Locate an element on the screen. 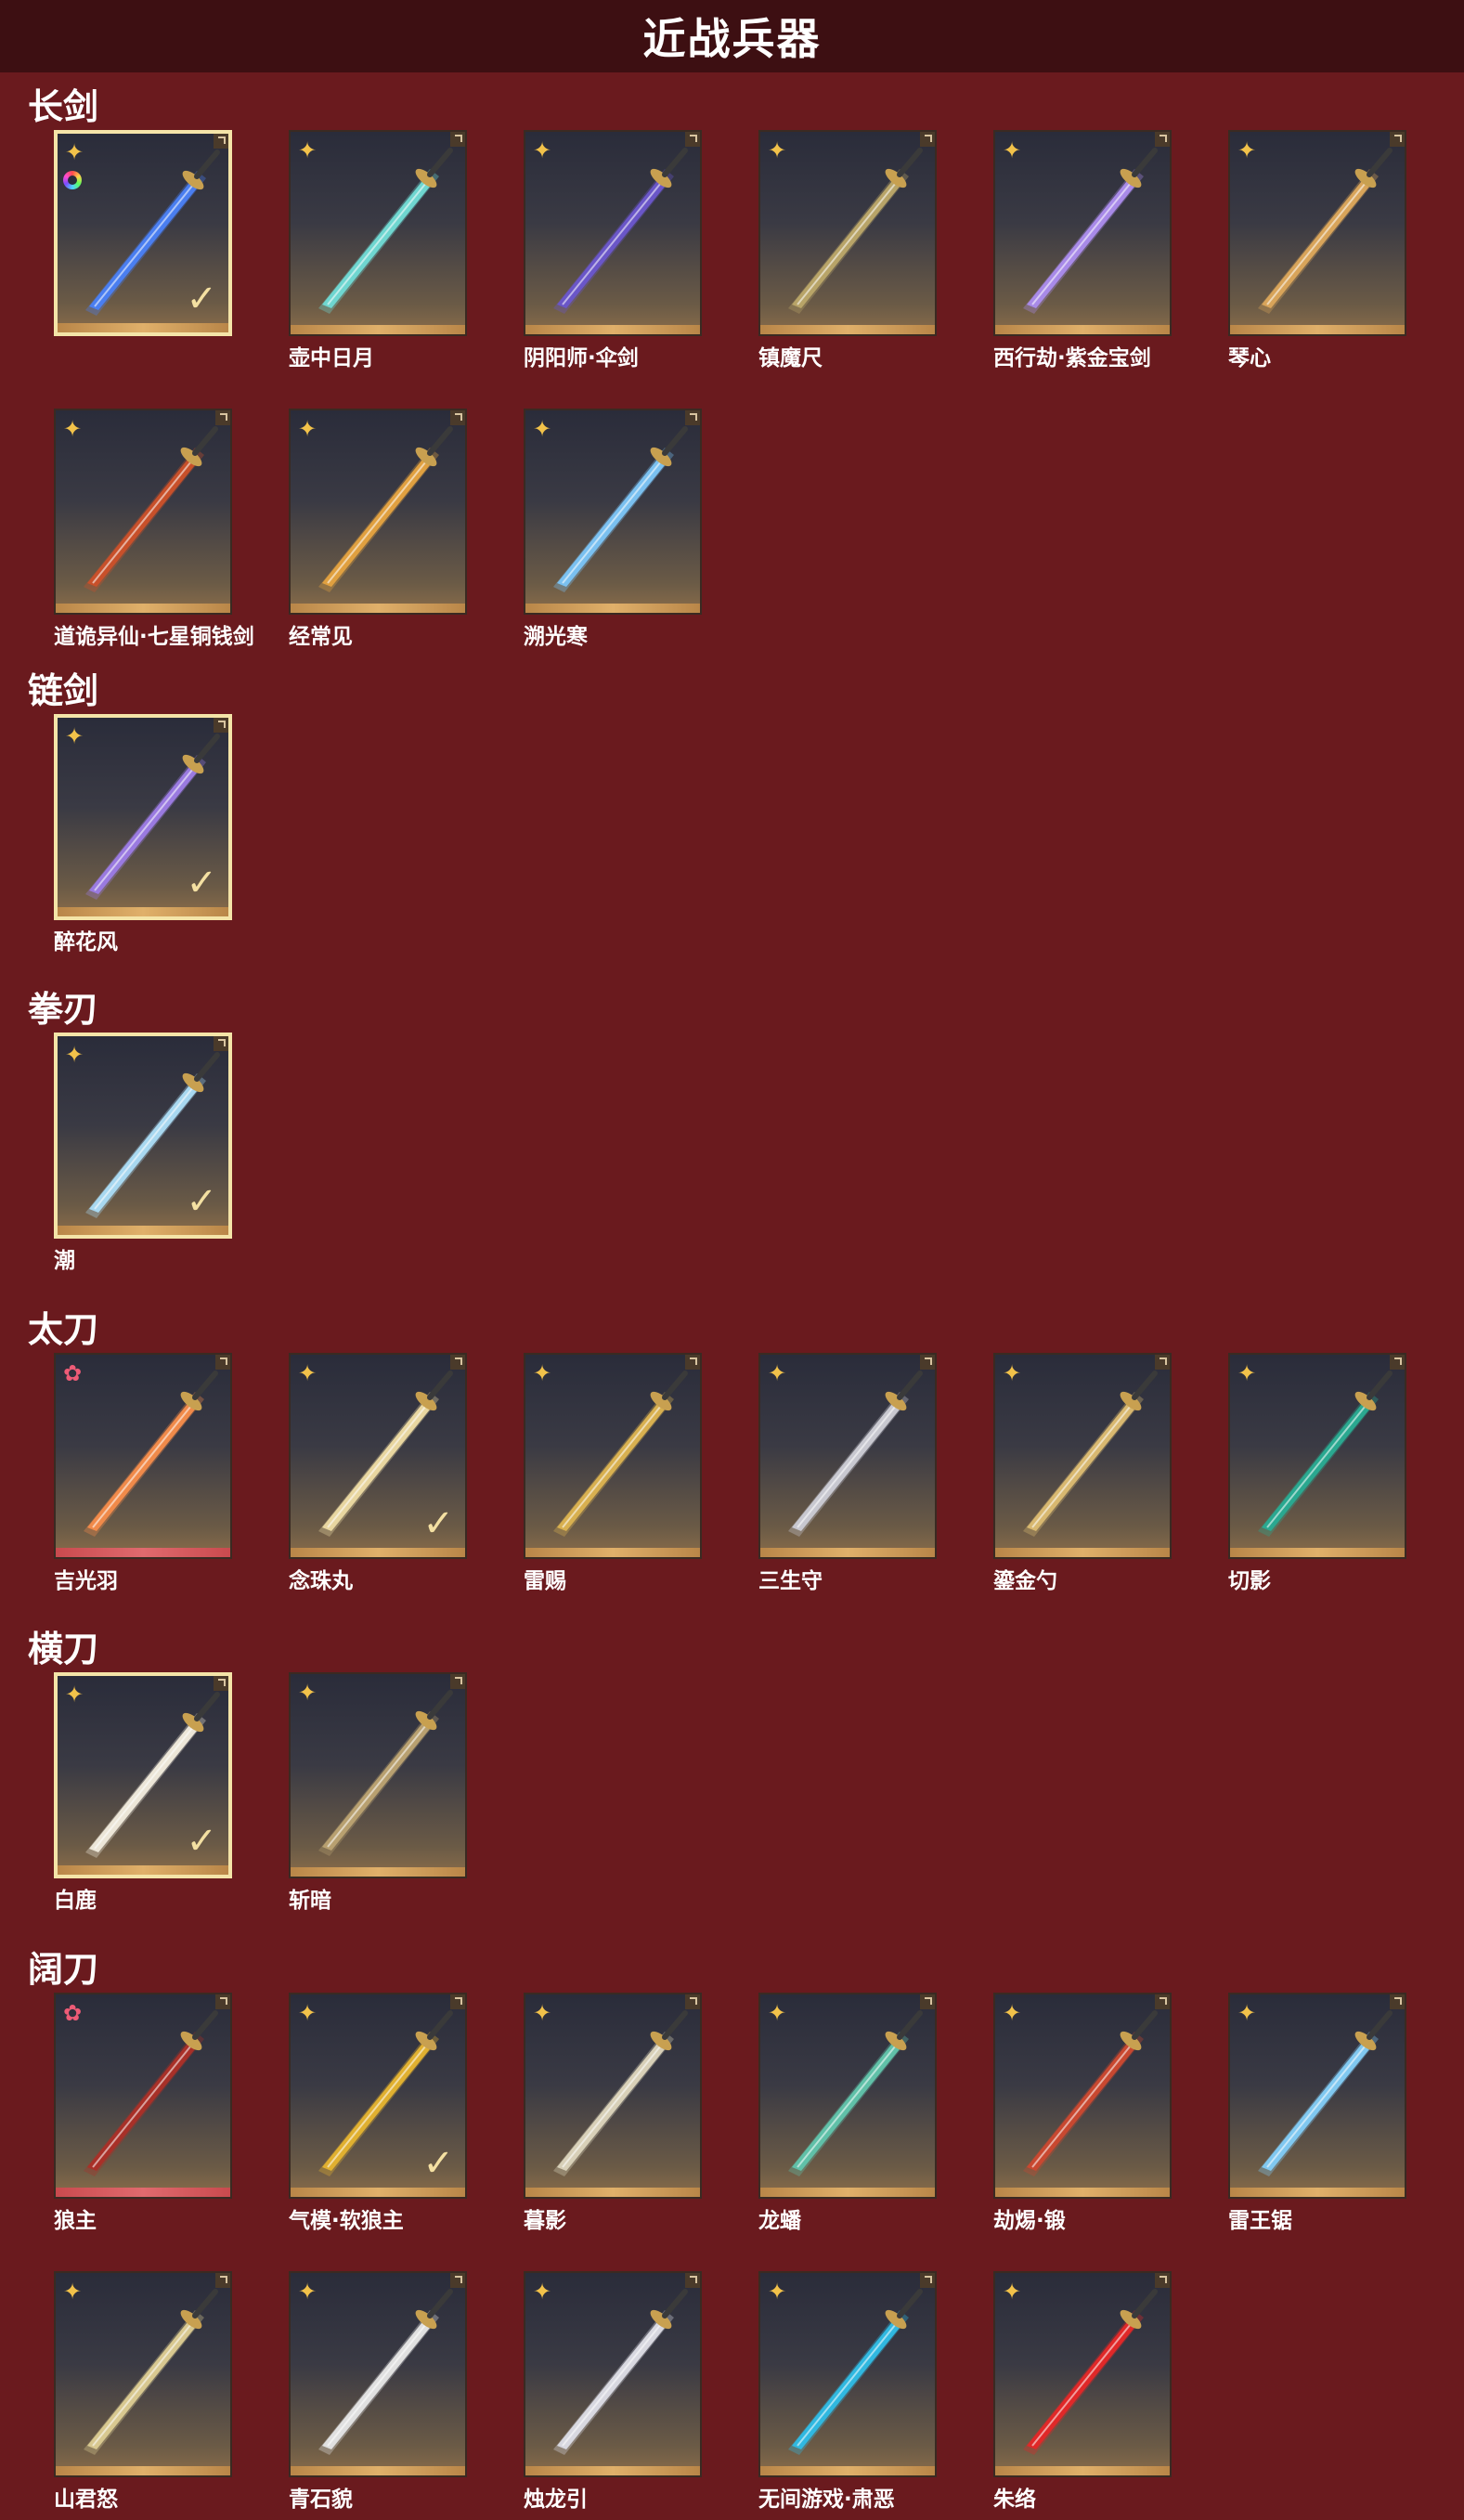 The image size is (1464, 2520). weapon-item: ✦ 无间游戏·肃恶 is located at coordinates (849, 2392).